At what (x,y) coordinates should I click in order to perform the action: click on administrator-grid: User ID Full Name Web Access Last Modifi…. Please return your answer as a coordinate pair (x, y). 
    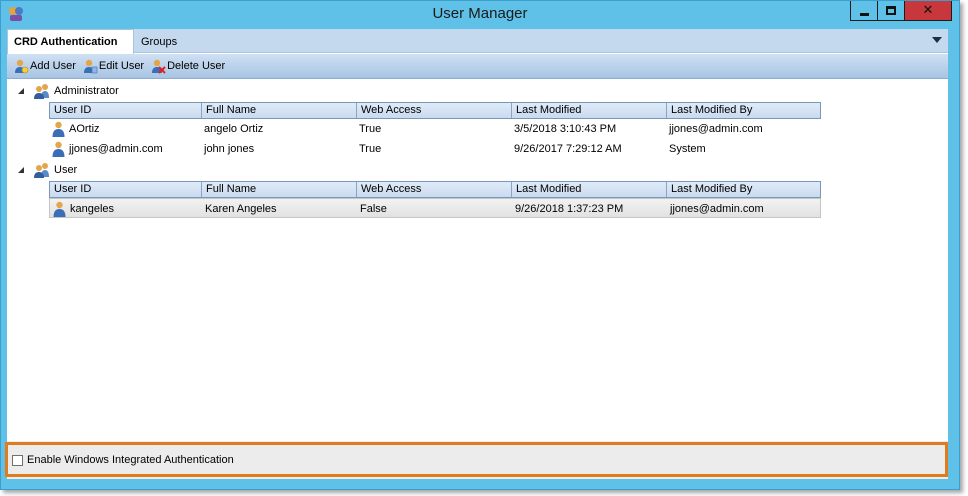
    Looking at the image, I should click on (435, 130).